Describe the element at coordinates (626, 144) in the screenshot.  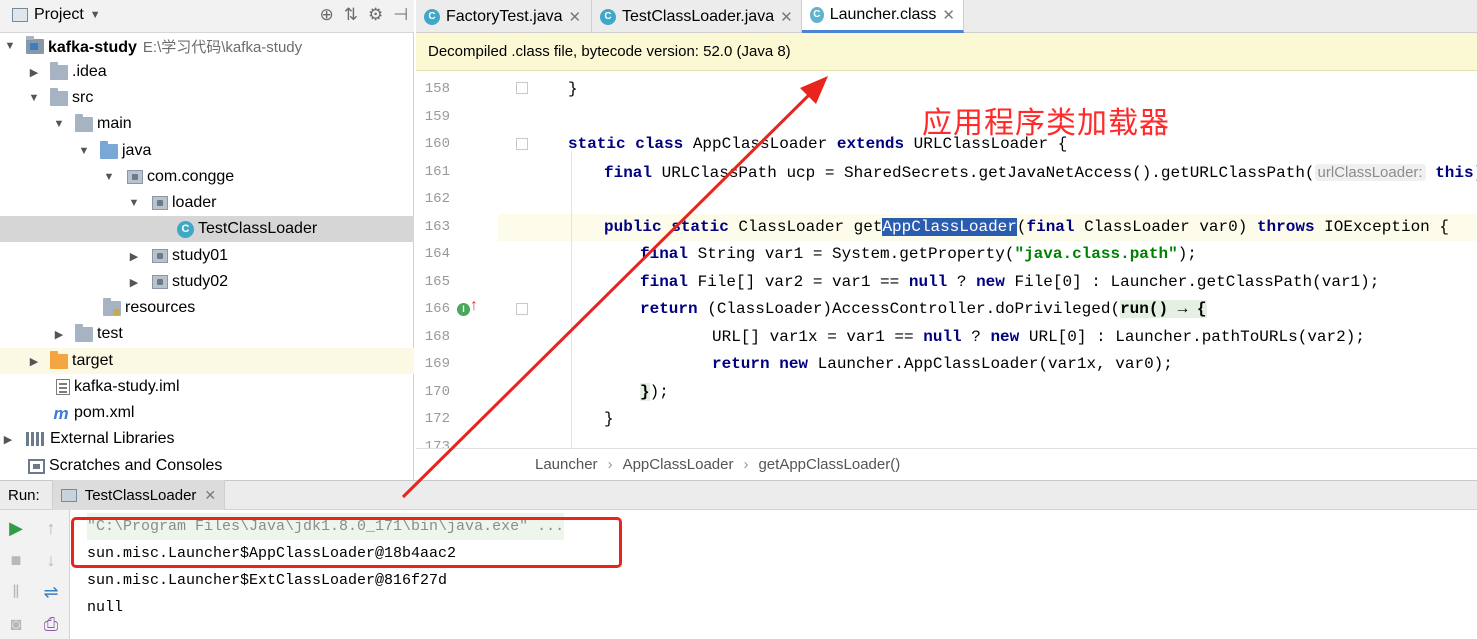
I see `code-keyword: static class` at that location.